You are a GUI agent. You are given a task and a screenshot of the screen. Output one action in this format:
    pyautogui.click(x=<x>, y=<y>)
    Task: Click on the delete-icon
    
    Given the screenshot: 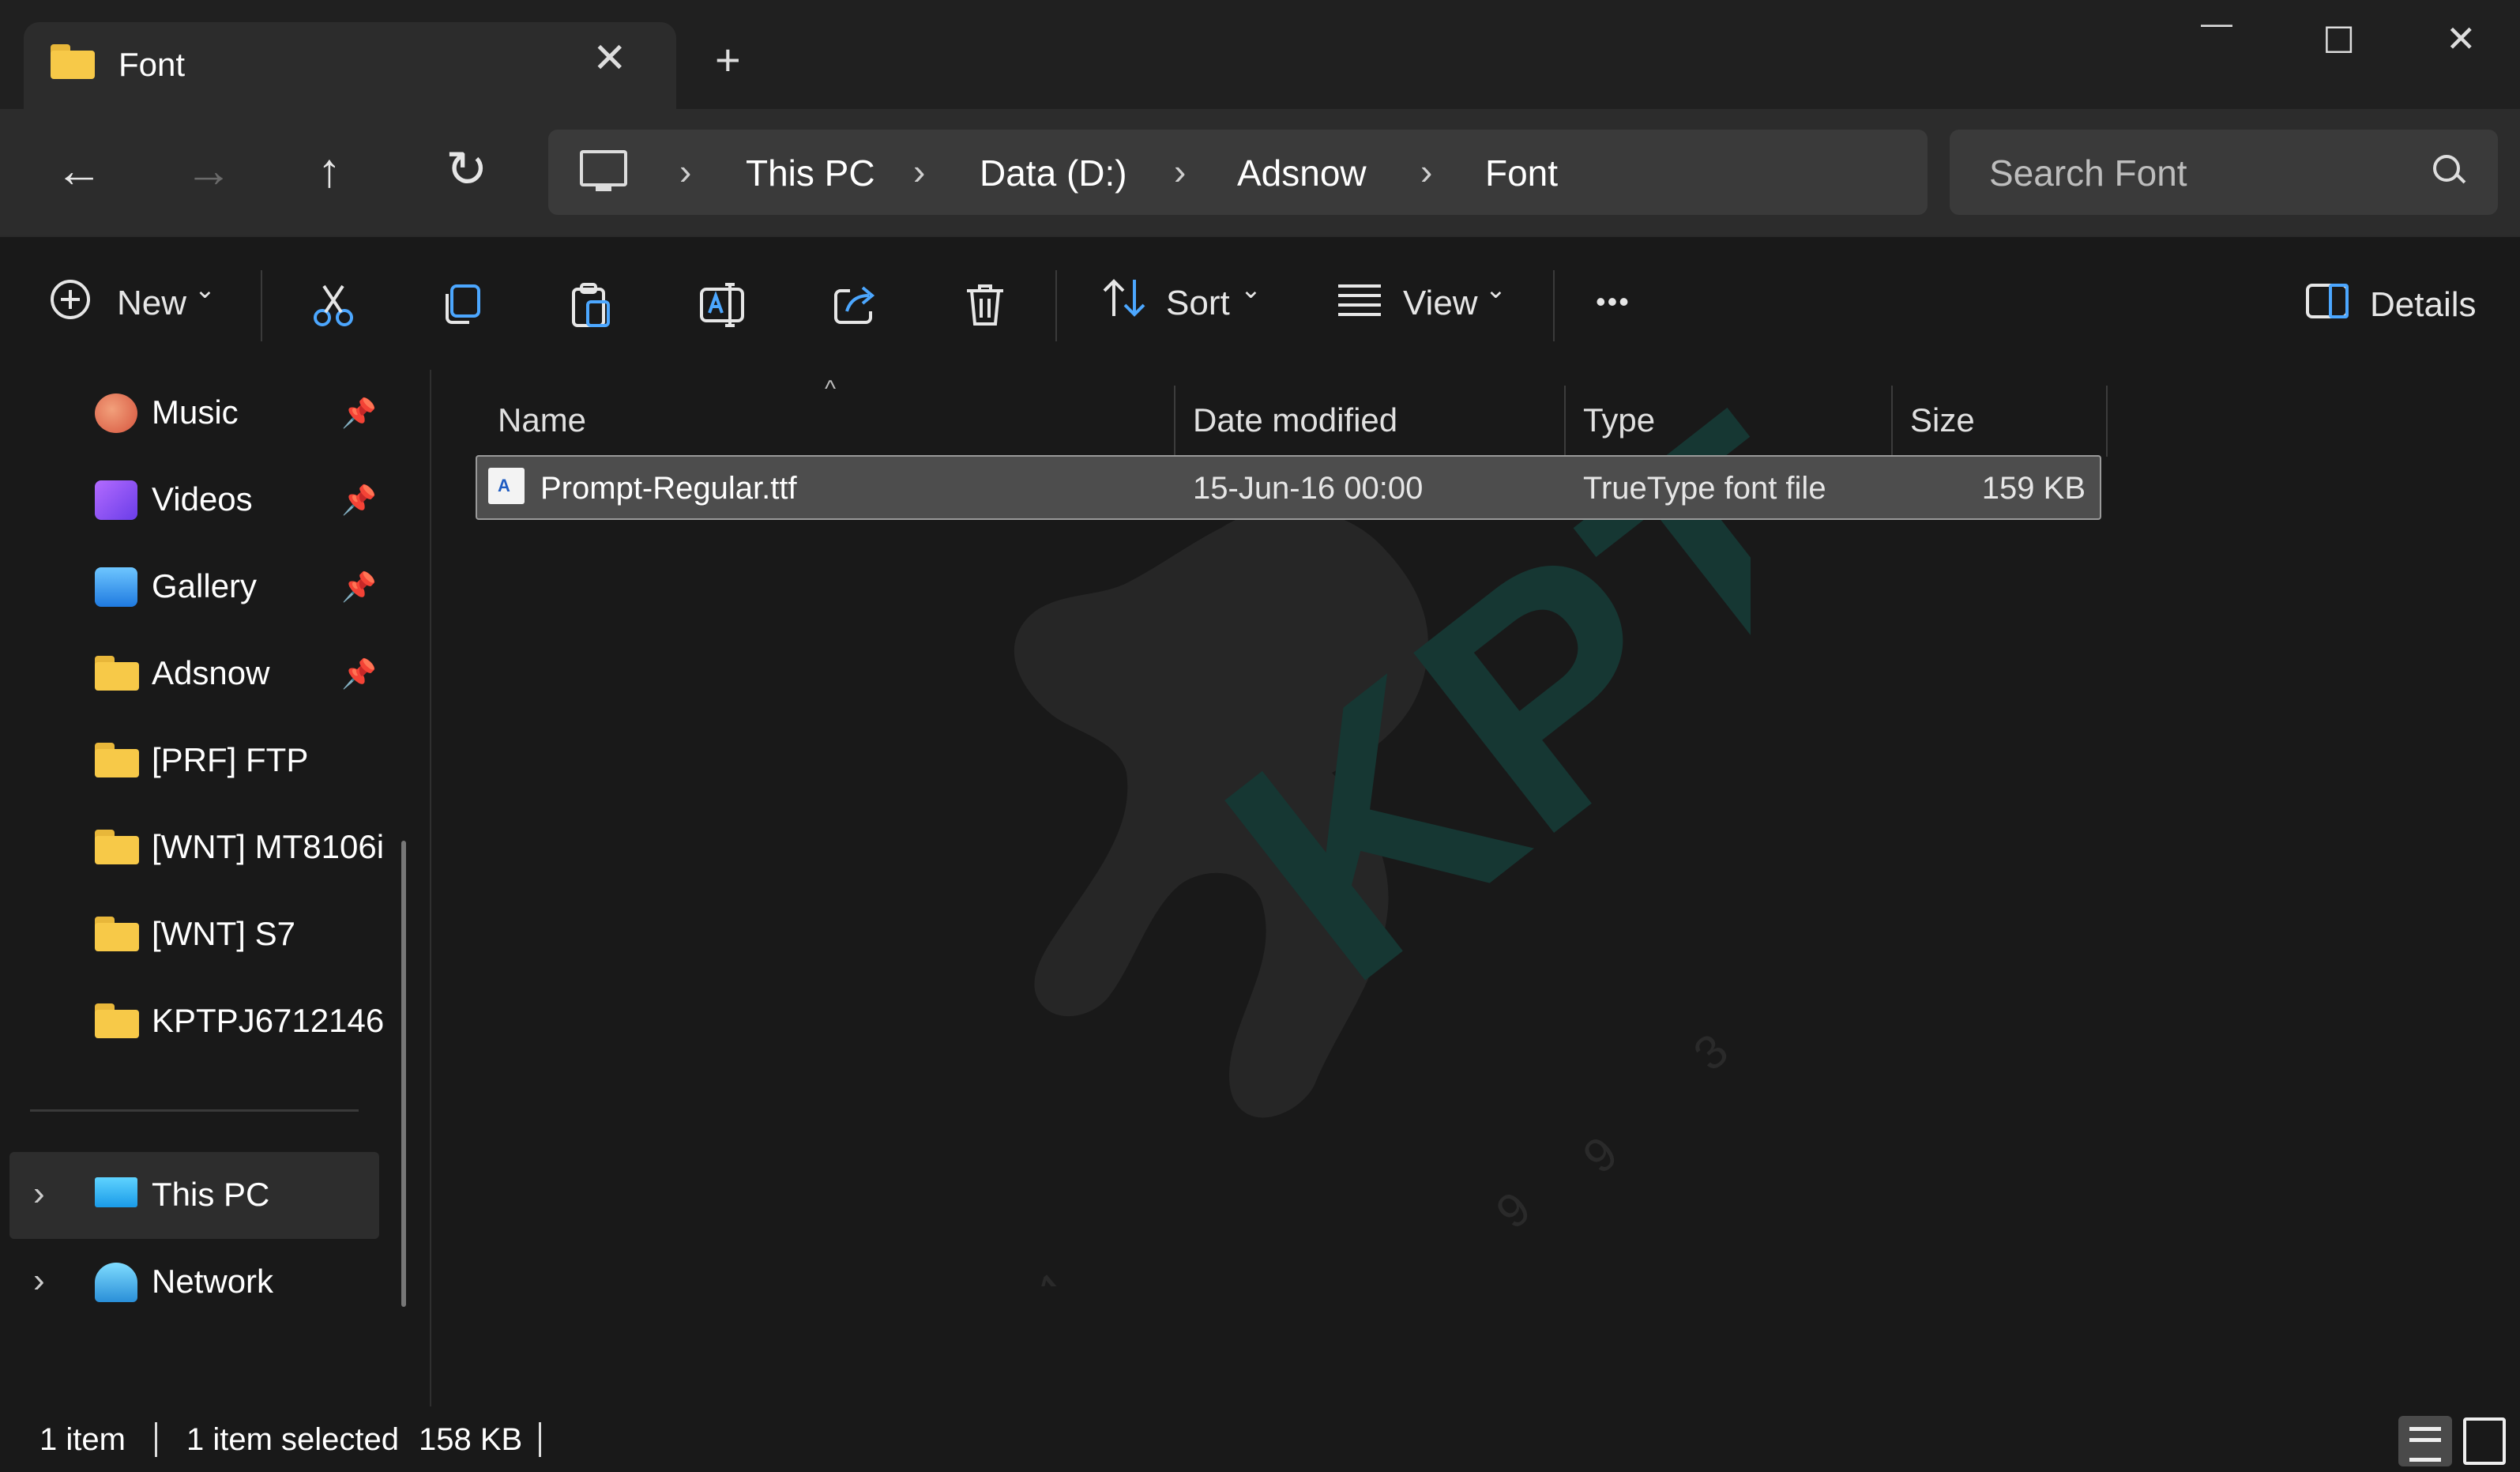 What is the action you would take?
    pyautogui.click(x=985, y=305)
    